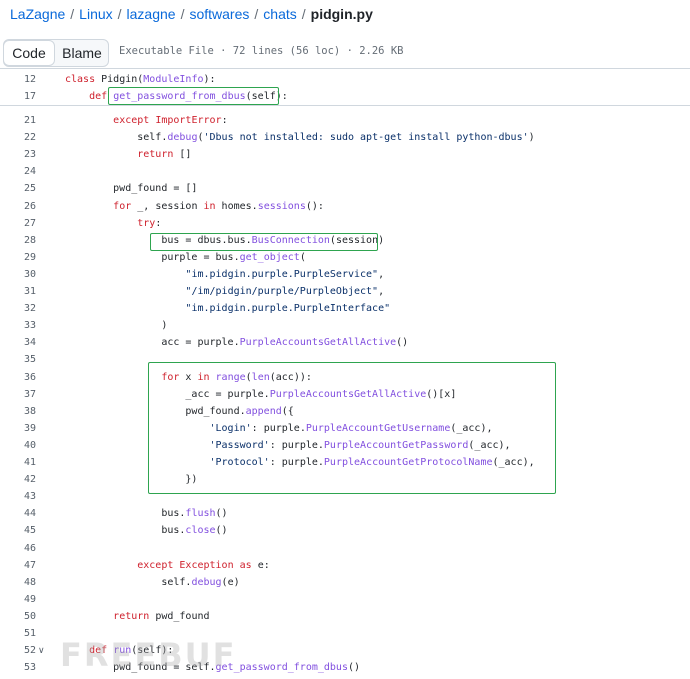 The width and height of the screenshot is (690, 679). Describe the element at coordinates (18, 96) in the screenshot. I see `sticky-line-number: 17` at that location.